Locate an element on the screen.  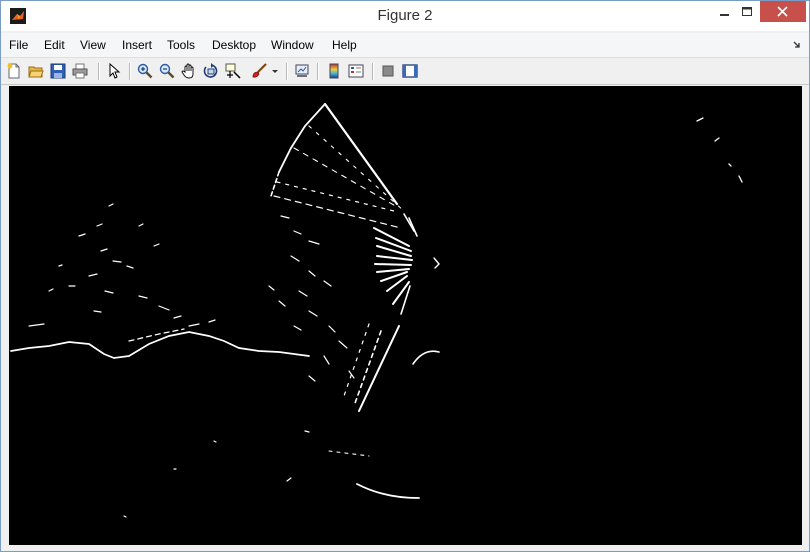
data-cursor-button is located at coordinates (233, 71).